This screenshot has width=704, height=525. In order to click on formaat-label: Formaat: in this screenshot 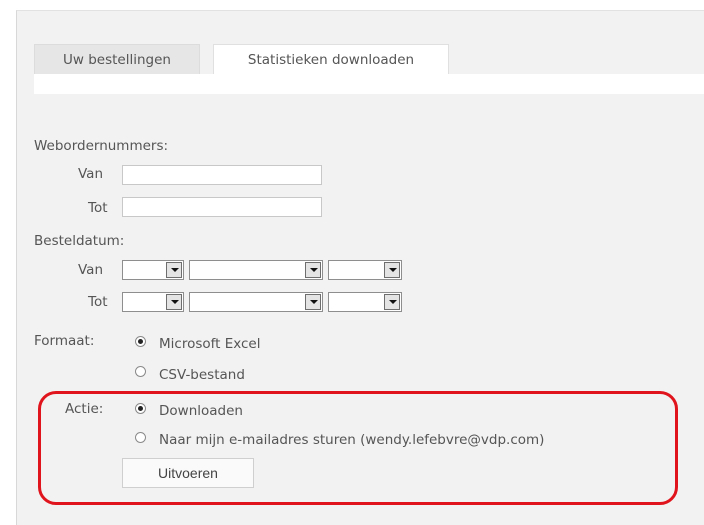, I will do `click(64, 341)`.